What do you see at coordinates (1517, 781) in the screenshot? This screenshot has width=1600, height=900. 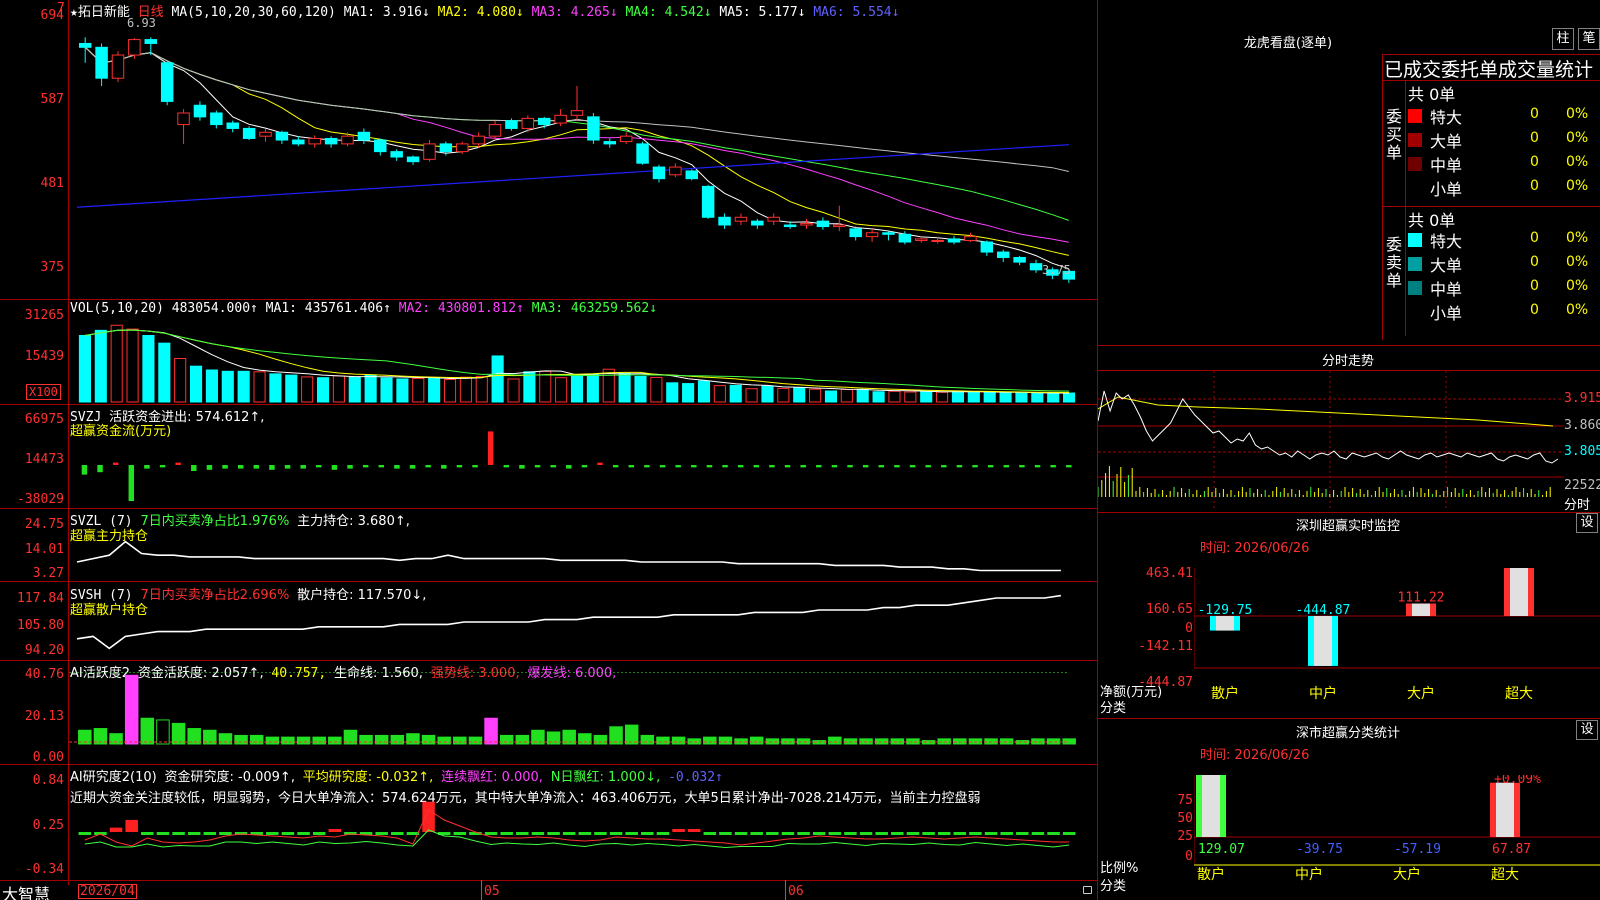 I see `stats-top-label: +0.09%` at bounding box center [1517, 781].